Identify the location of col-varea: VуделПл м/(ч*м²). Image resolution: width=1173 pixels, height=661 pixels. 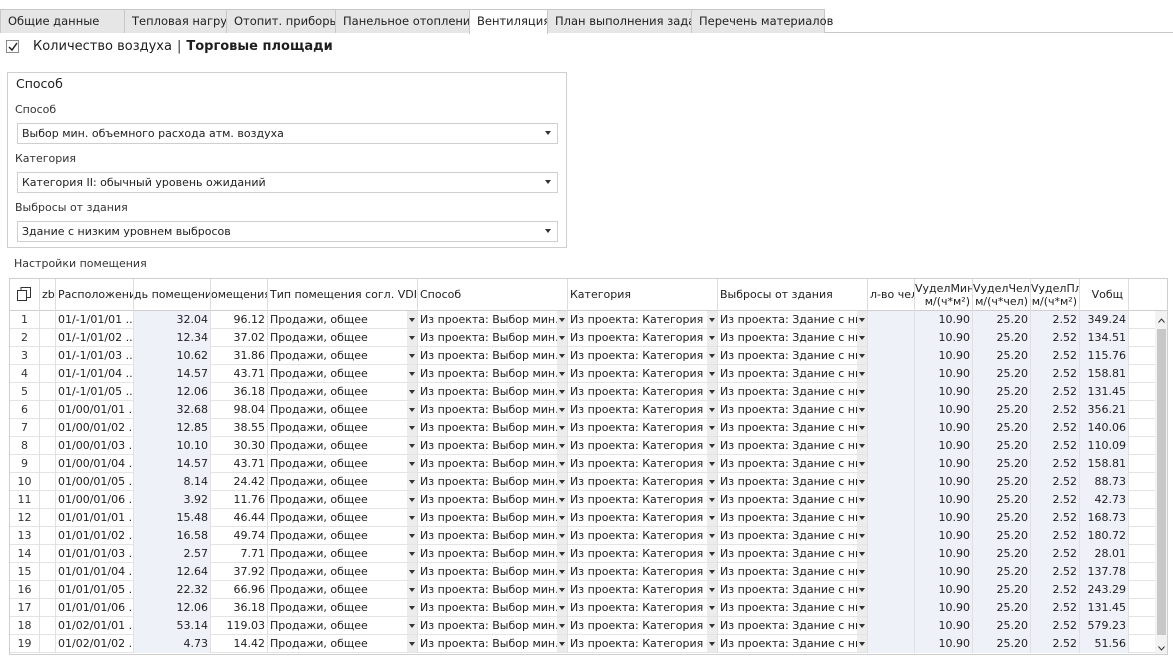
(1055, 295).